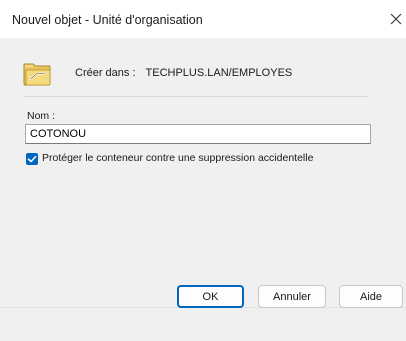 The height and width of the screenshot is (341, 406). I want to click on window-title: Nouvel objet - Unité d'organisation, so click(107, 20).